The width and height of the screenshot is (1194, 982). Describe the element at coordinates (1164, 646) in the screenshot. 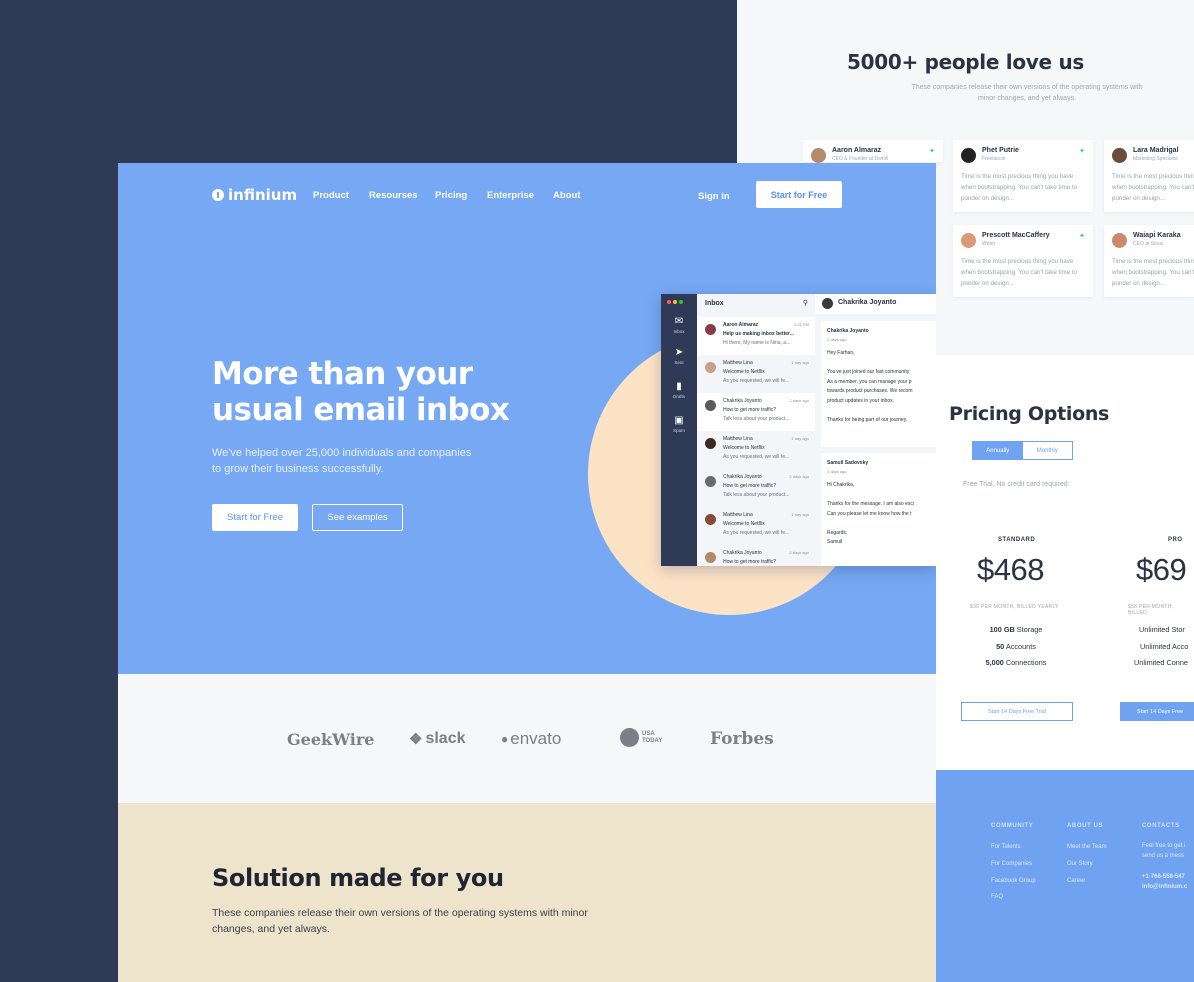

I see `plan-feature: Unlimited Acco` at that location.